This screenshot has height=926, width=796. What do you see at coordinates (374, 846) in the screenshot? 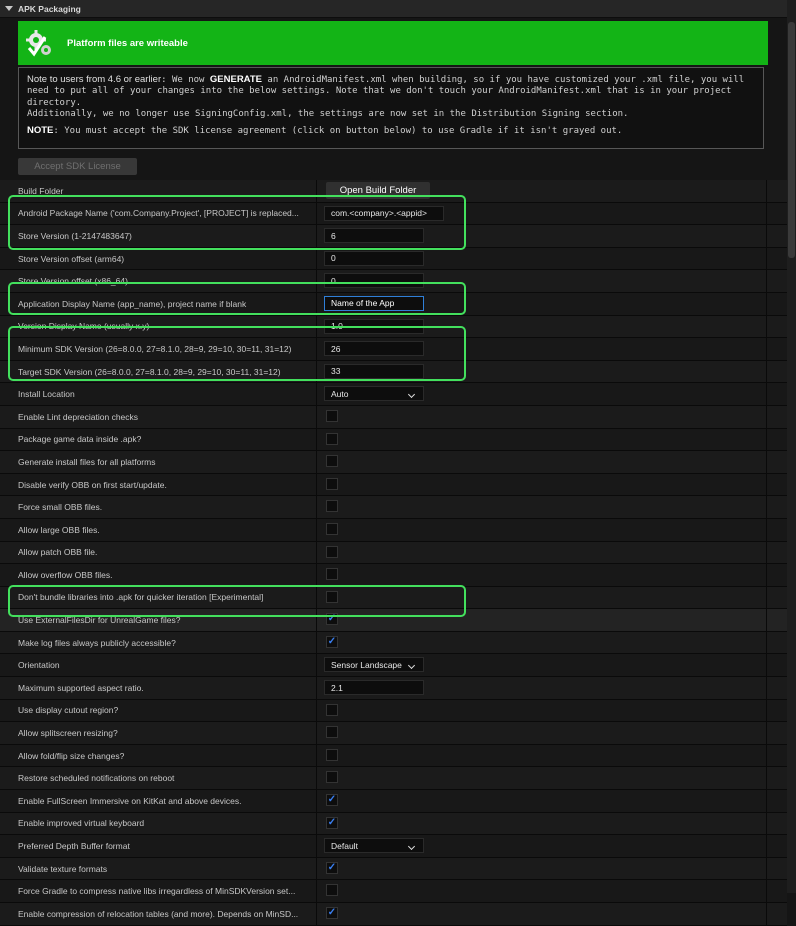
I see `dropdown: Default` at bounding box center [374, 846].